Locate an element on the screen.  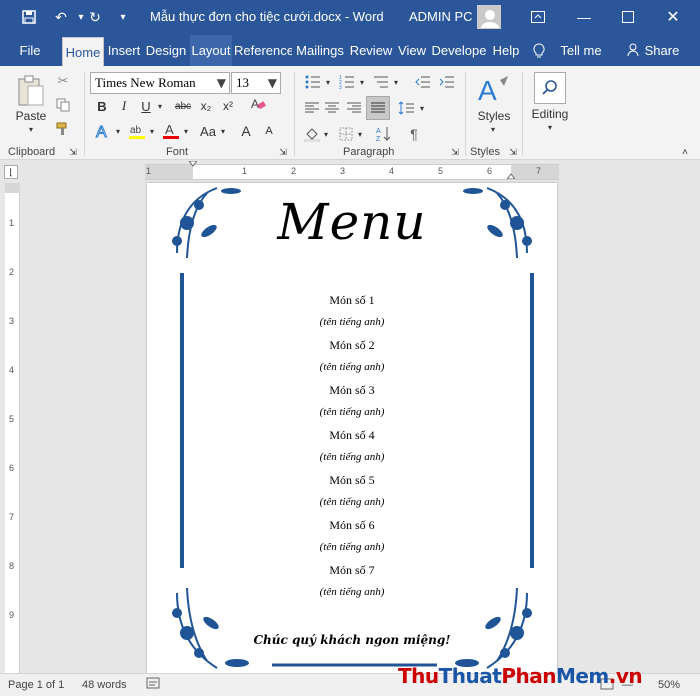
line-spacing-dropdown-icon: ▾ is located at coordinates (422, 108).